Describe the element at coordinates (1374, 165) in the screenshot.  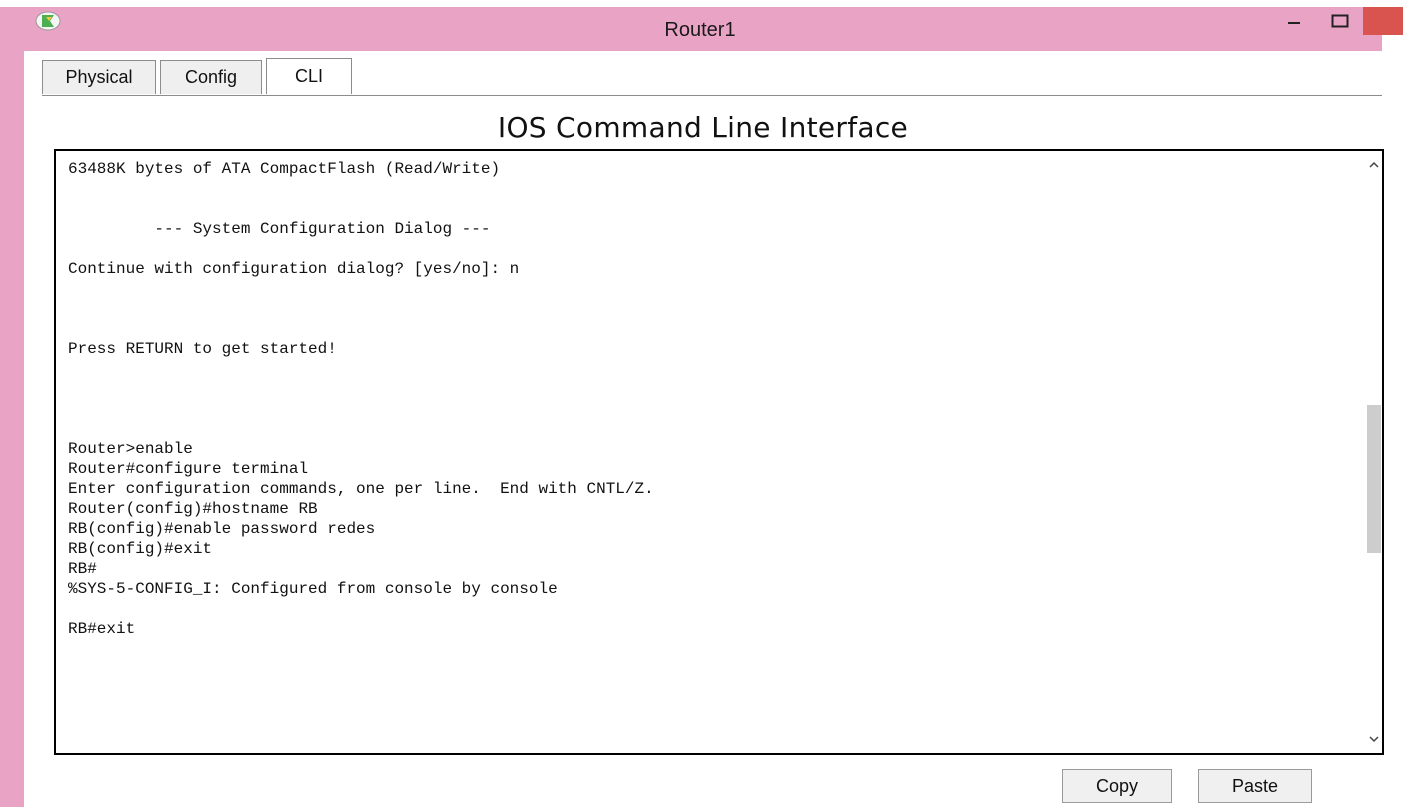
I see `scroll-up-icon` at that location.